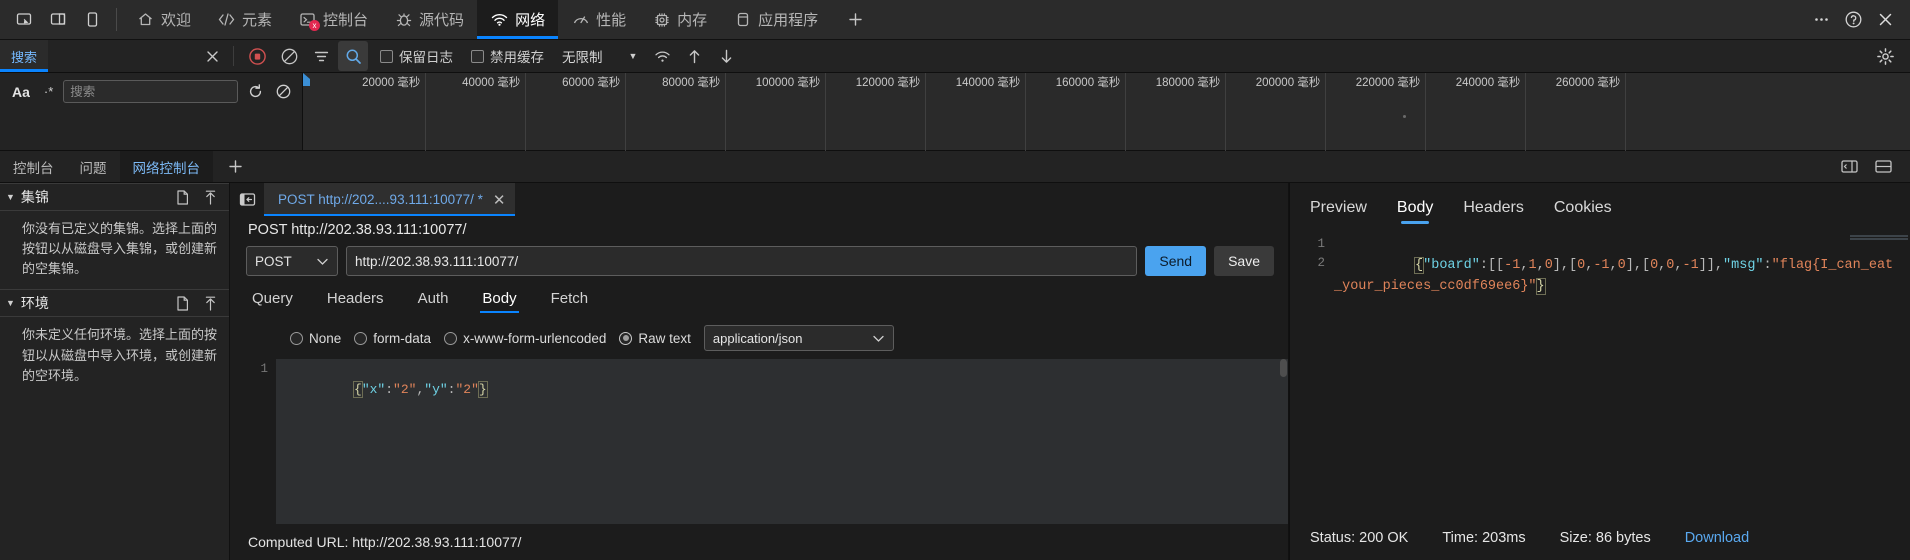 This screenshot has height=560, width=1910. I want to click on subtab-auth: Auth, so click(433, 300).